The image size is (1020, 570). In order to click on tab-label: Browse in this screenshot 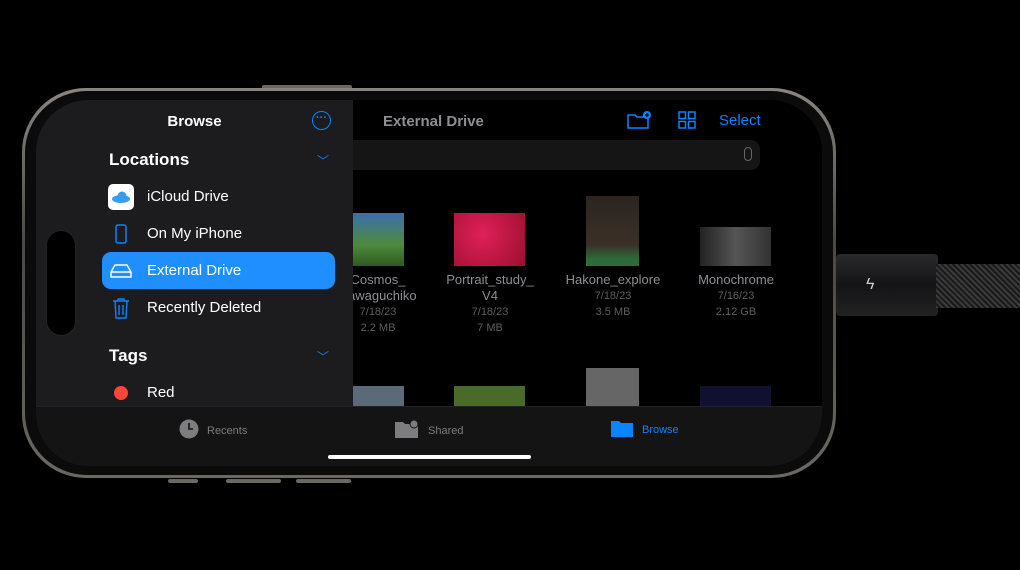, I will do `click(660, 430)`.